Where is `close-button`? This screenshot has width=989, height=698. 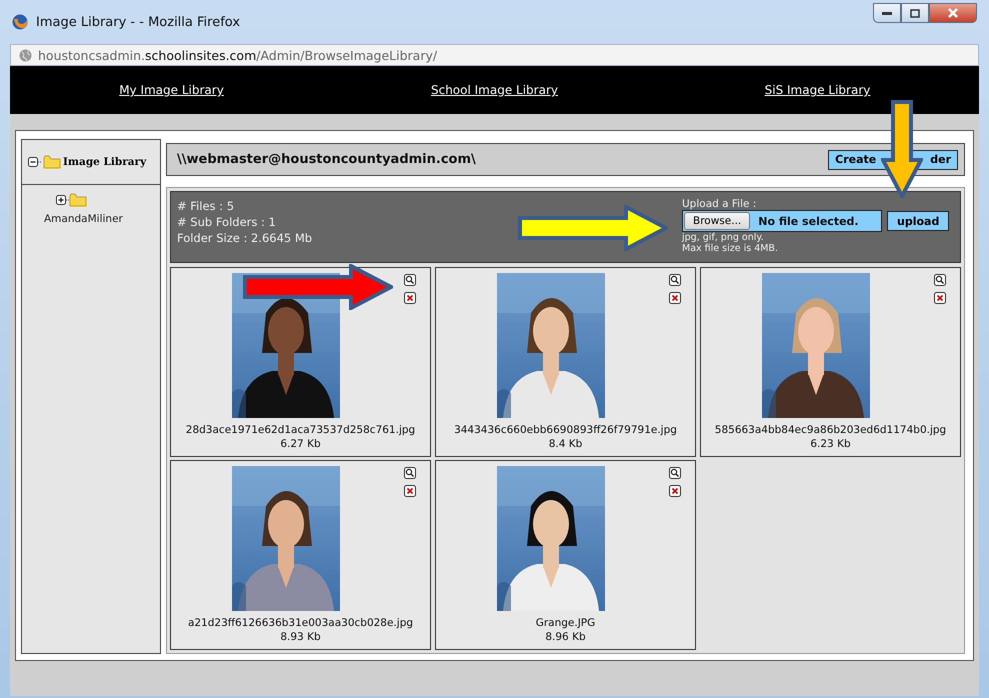
close-button is located at coordinates (953, 13).